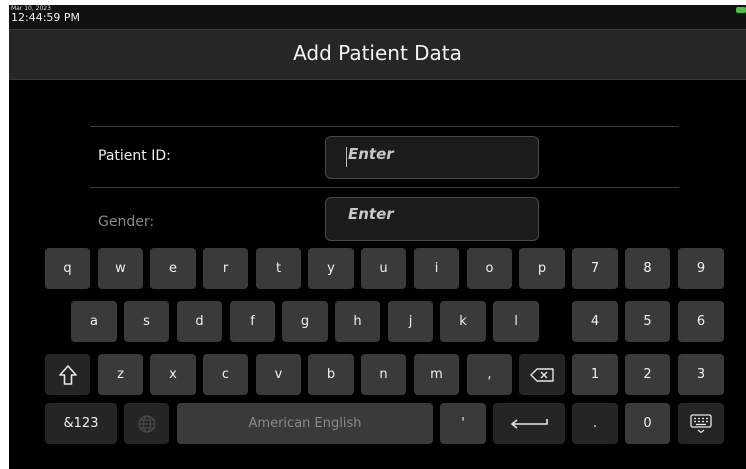 This screenshot has height=469, width=746. I want to click on title-bar: Add Patient Data, so click(377, 54).